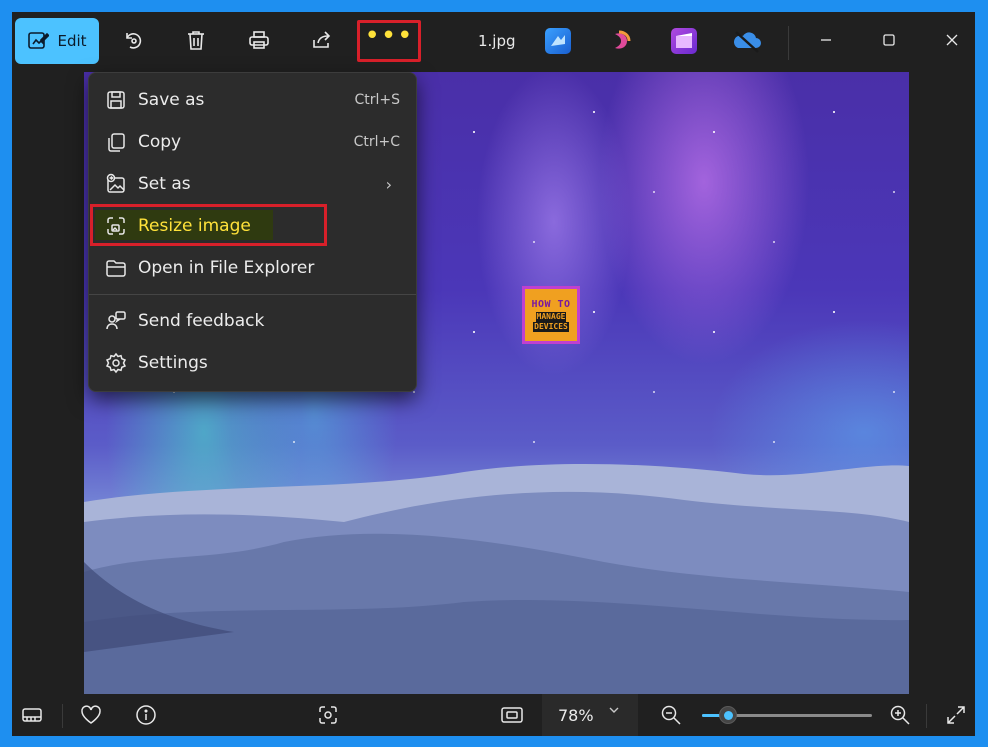  Describe the element at coordinates (201, 321) in the screenshot. I see `menu-item-label: Send feedback` at that location.